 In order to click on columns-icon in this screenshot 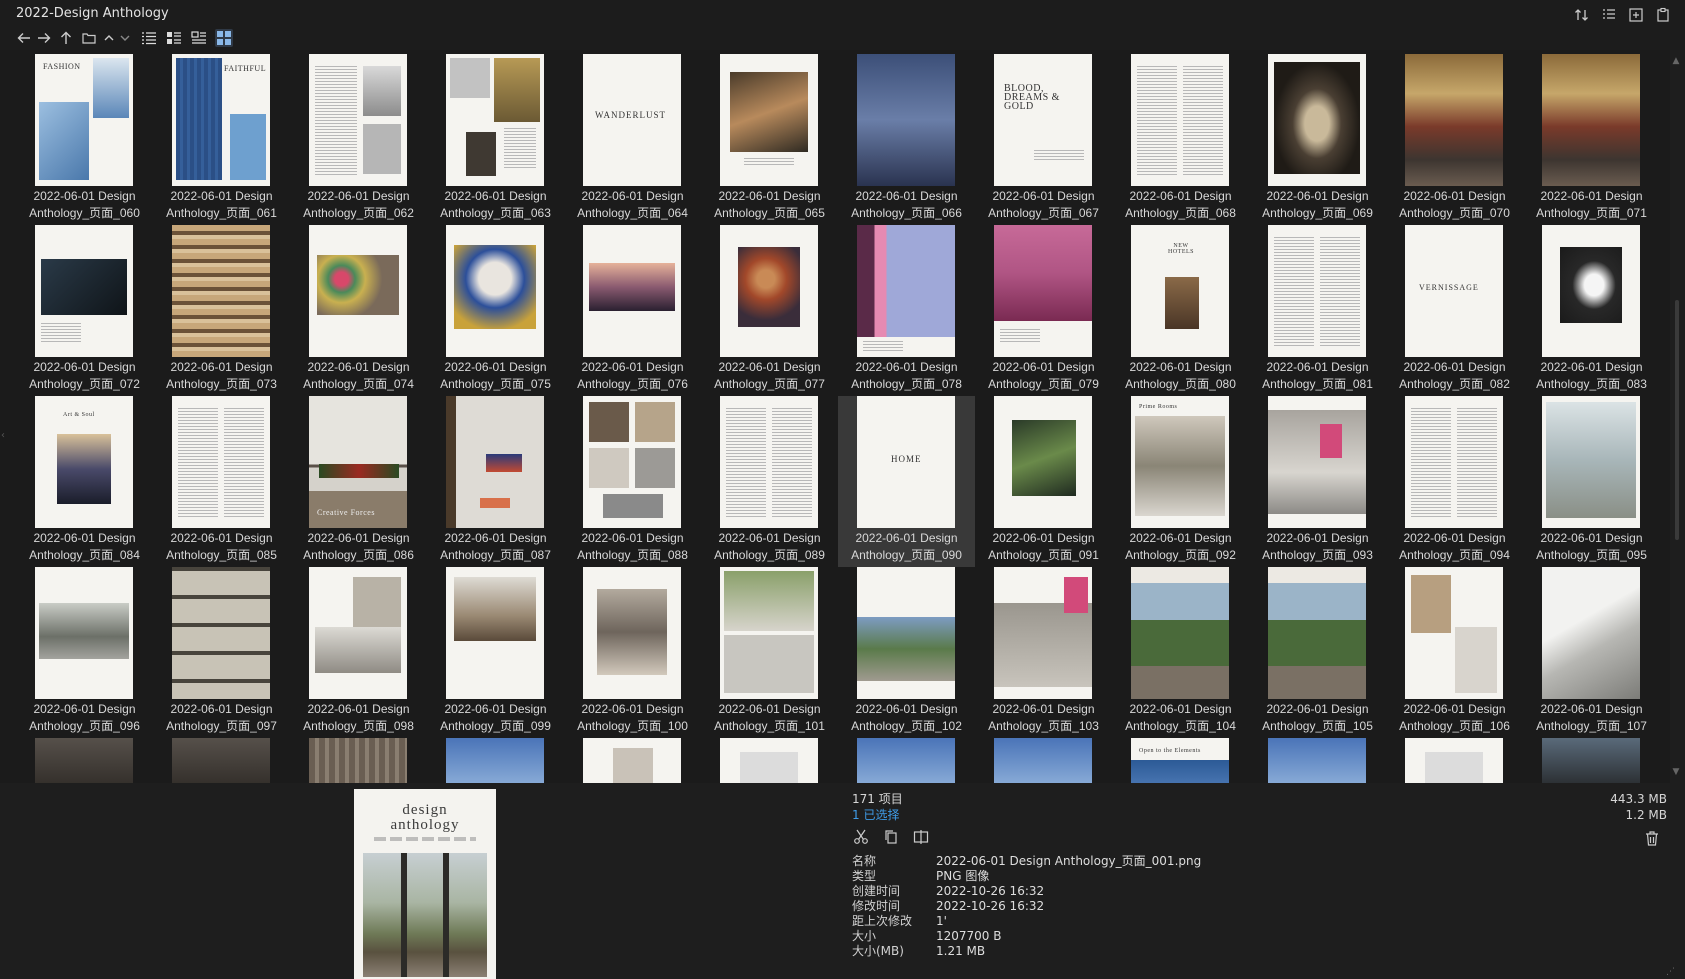, I will do `click(1608, 15)`.